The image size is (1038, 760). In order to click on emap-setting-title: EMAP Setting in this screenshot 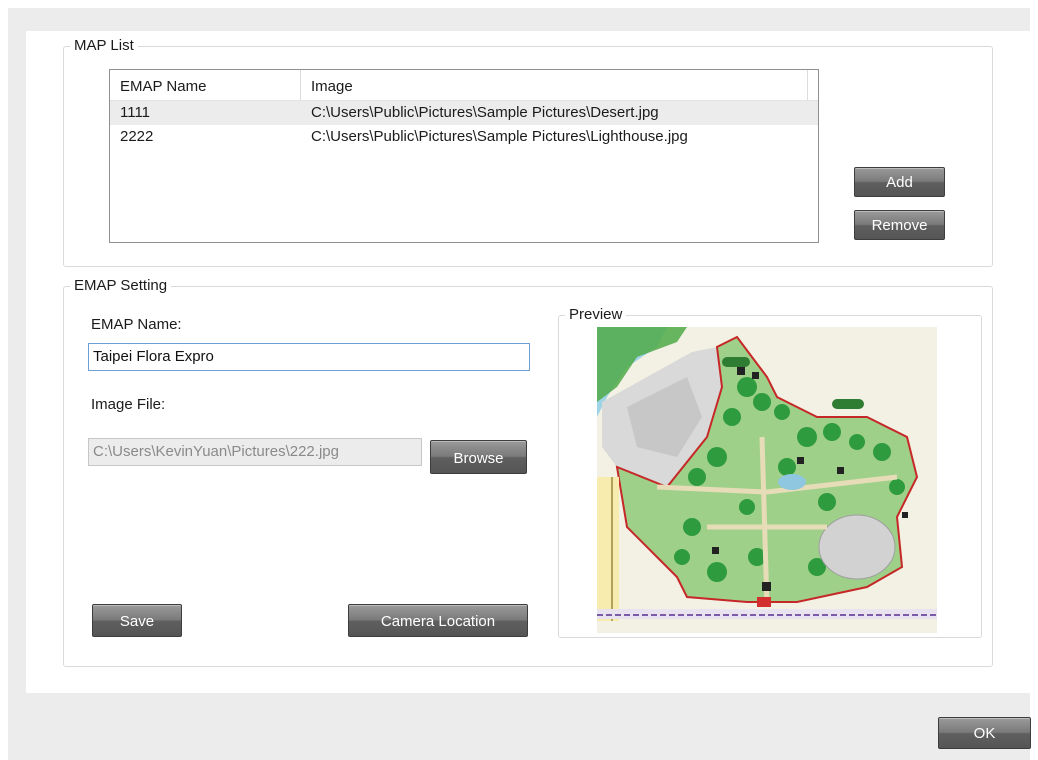, I will do `click(121, 286)`.